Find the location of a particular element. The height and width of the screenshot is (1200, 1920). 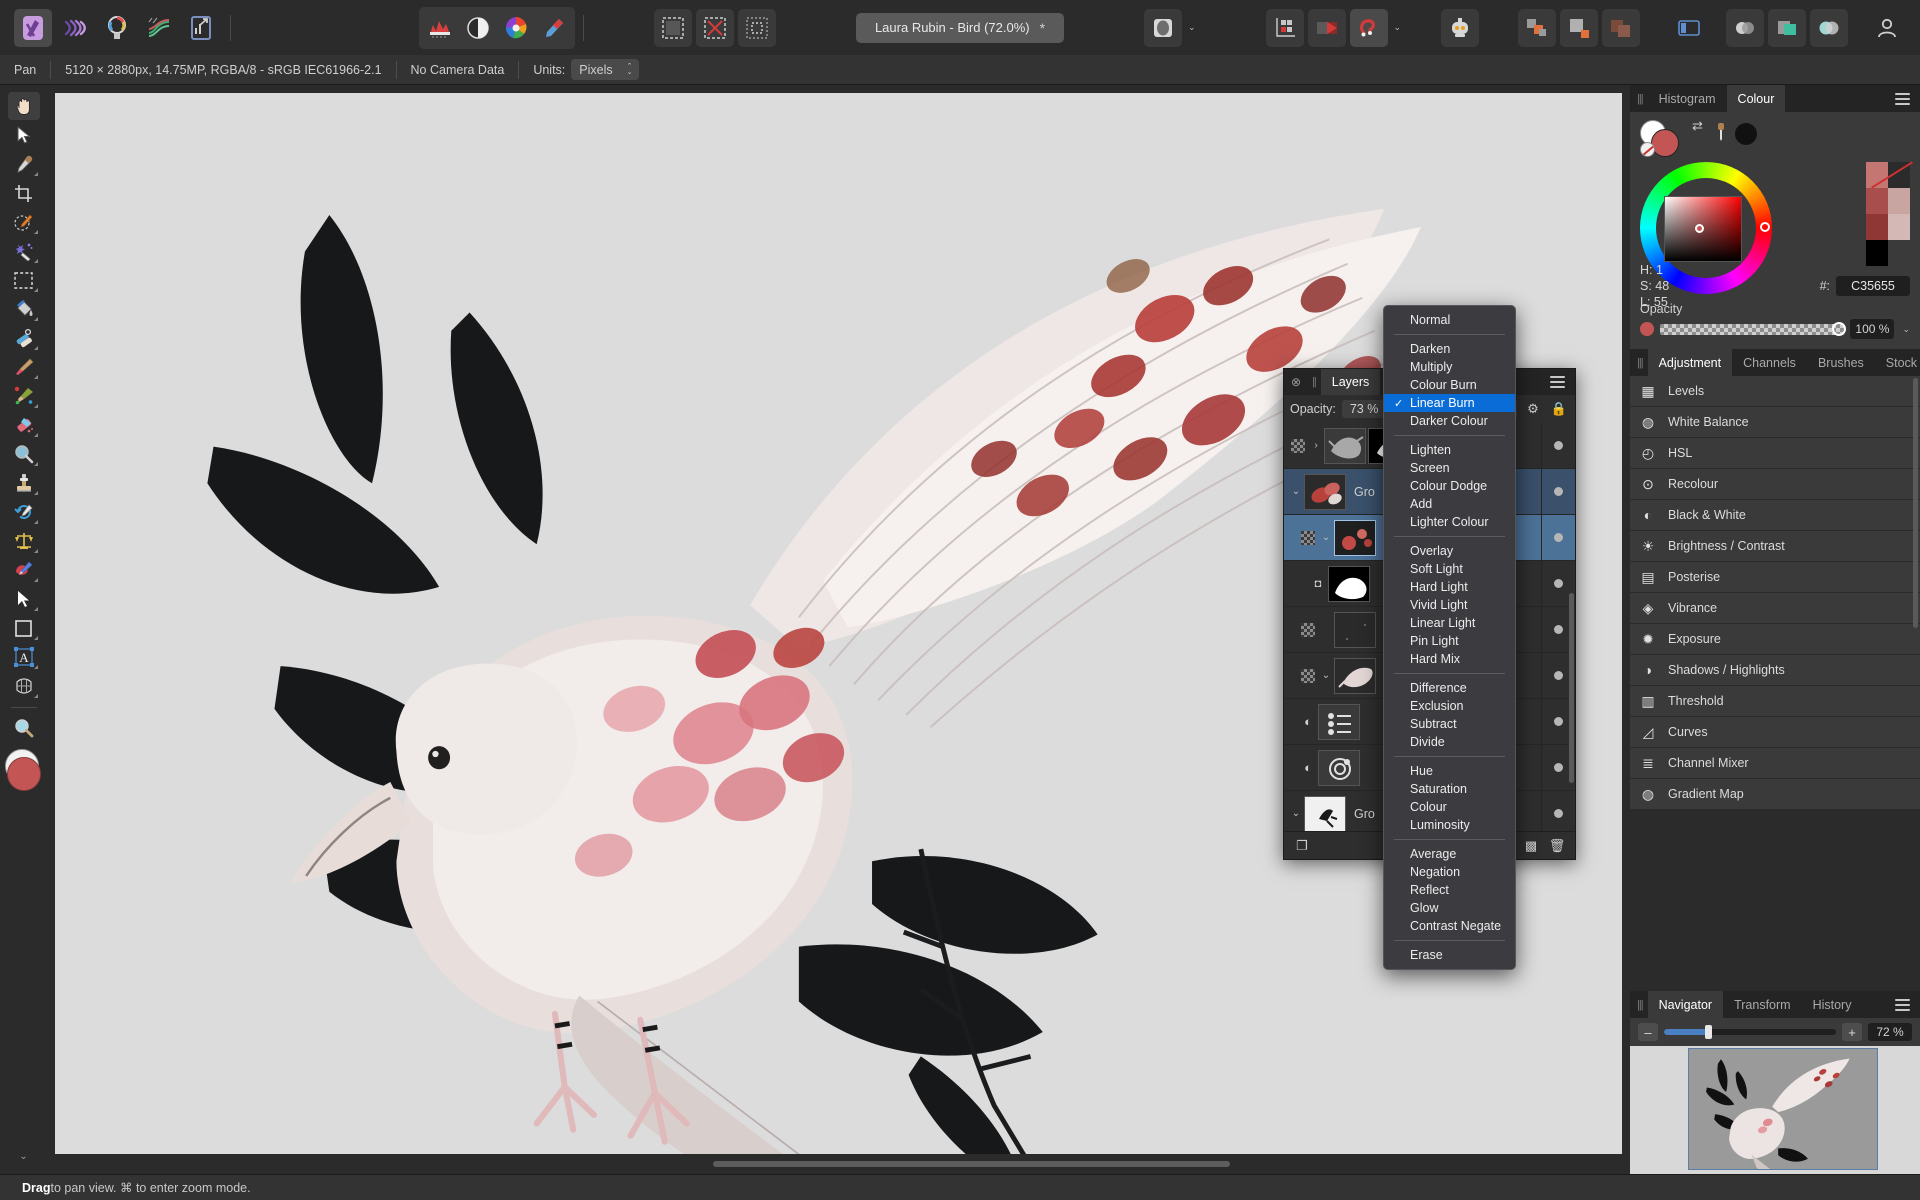

blend-option-add: Add is located at coordinates (1449, 504).